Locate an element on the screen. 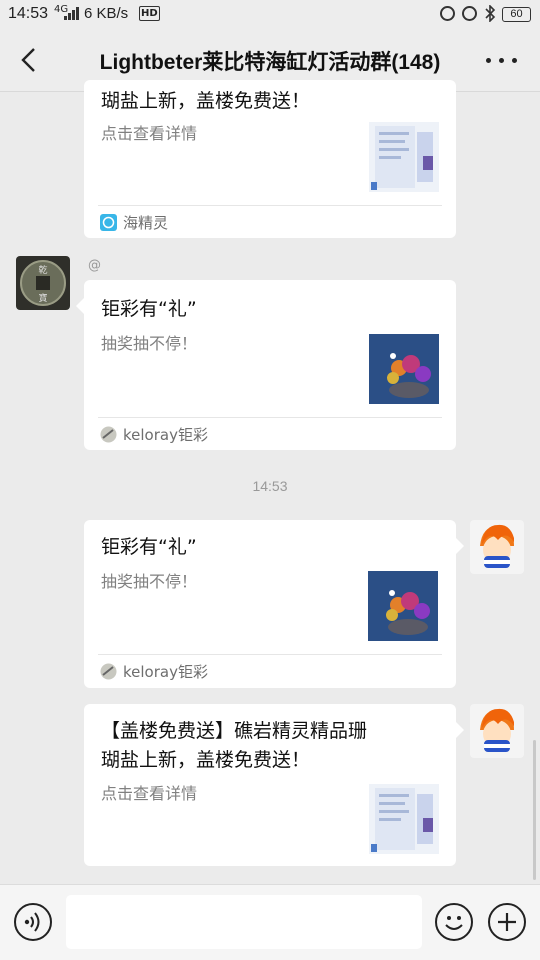  mini-program-icon is located at coordinates (108, 222).